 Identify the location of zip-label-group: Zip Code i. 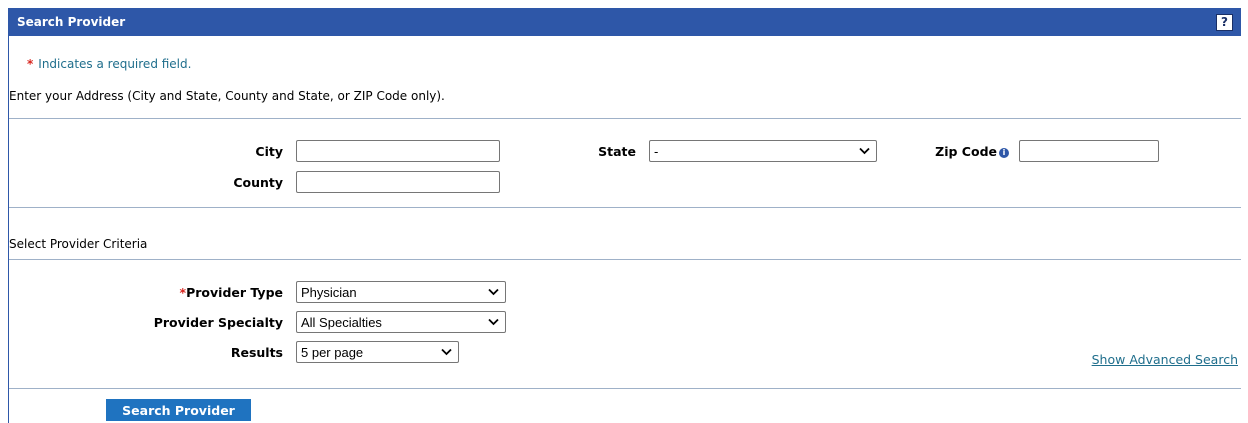
(959, 151).